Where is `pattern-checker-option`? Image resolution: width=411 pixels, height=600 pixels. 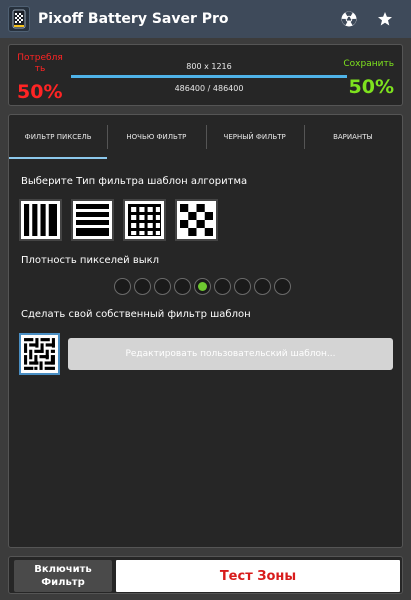
pattern-checker-option is located at coordinates (196, 220).